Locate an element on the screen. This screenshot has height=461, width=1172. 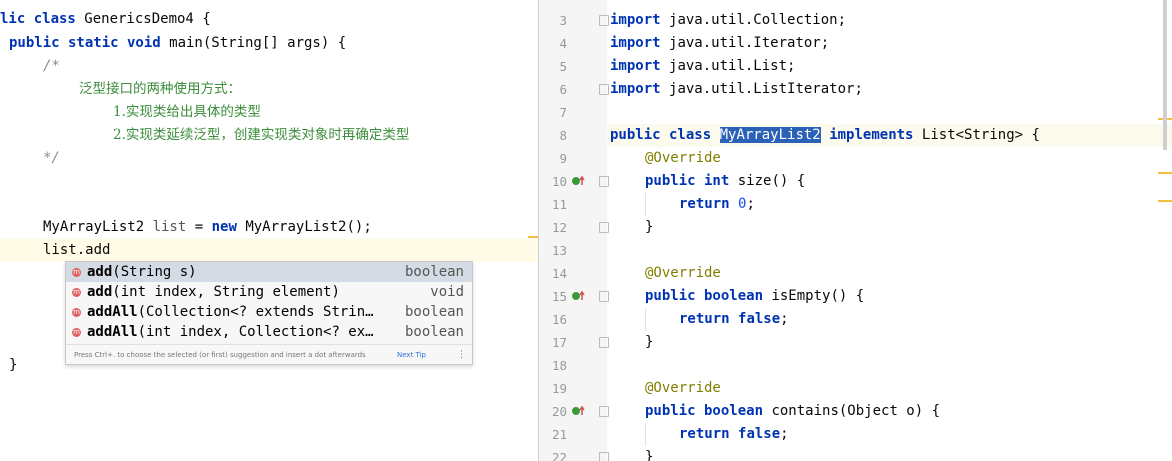
line-number: 17 is located at coordinates (559, 342).